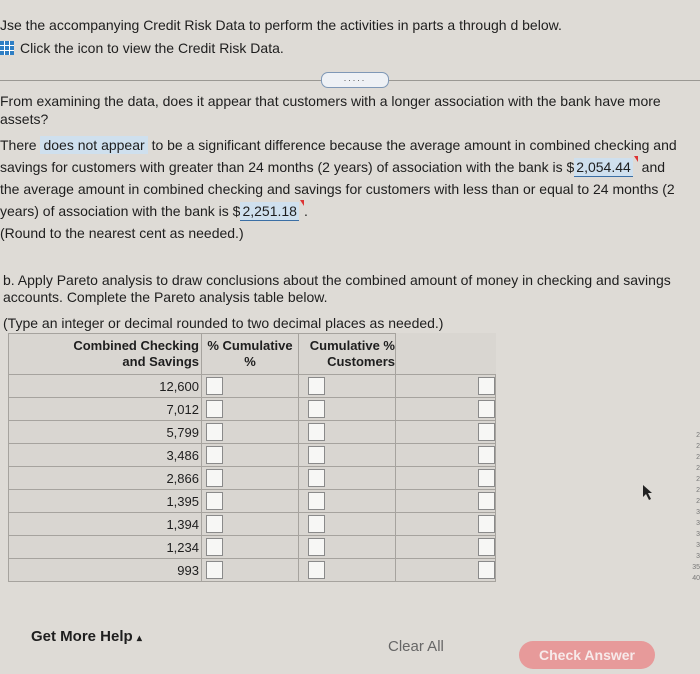 This screenshot has height=674, width=700. What do you see at coordinates (82, 636) in the screenshot?
I see `get-more-help-label: Get More Help` at bounding box center [82, 636].